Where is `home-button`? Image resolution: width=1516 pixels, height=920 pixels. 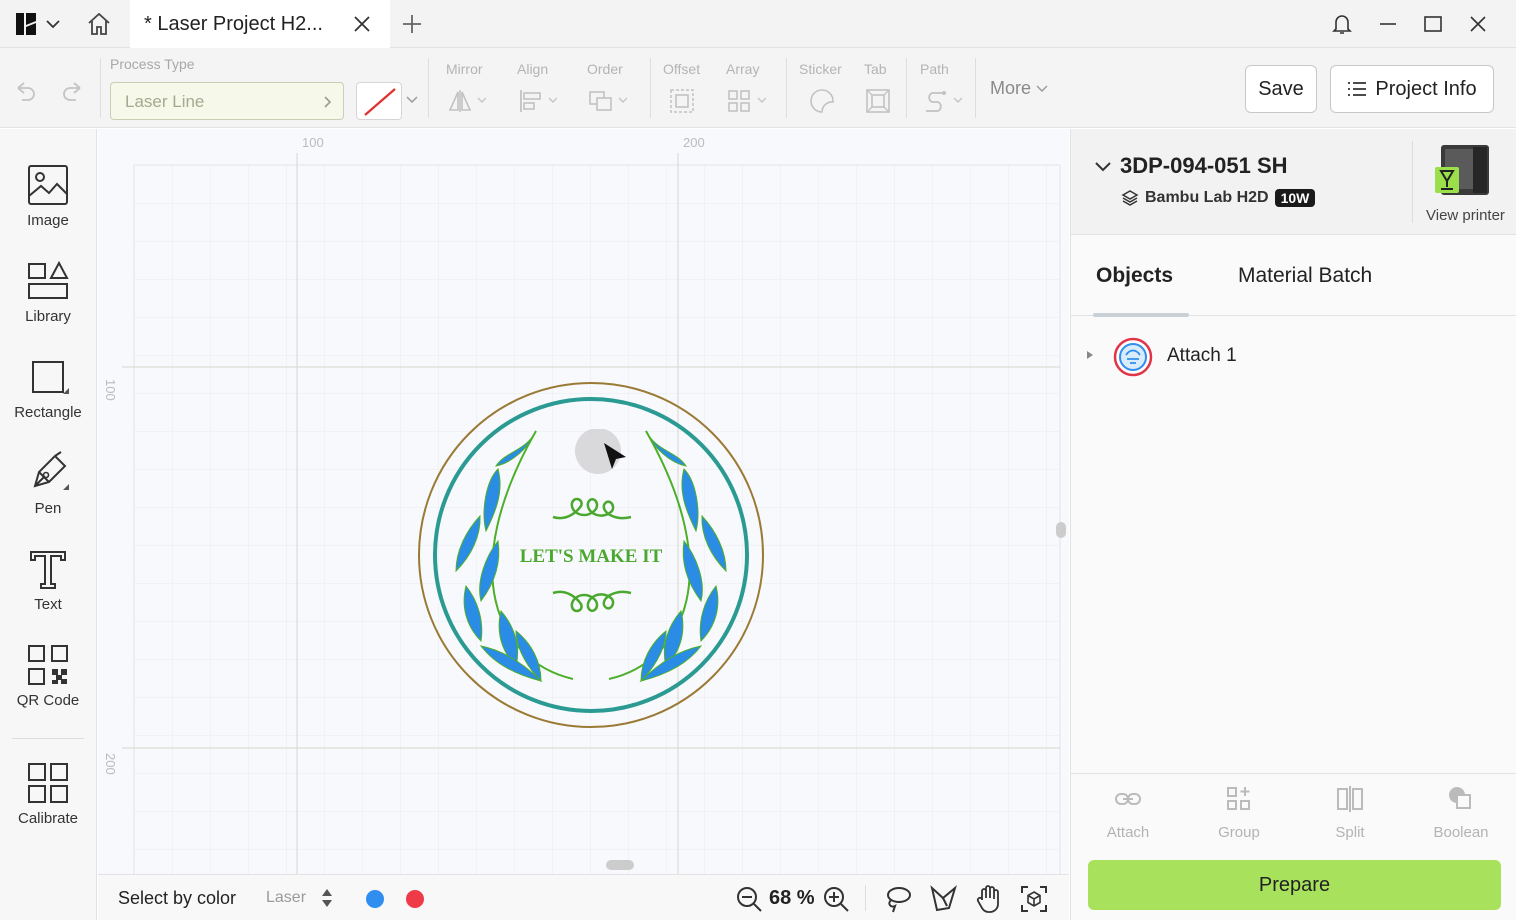
home-button is located at coordinates (99, 24).